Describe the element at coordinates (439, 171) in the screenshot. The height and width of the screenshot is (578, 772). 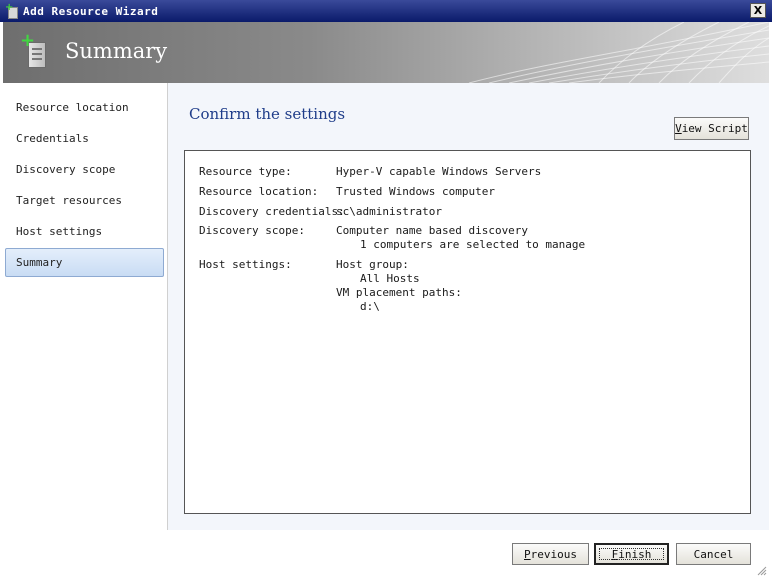
I see `summary-value: Hyper-V capable Windows Servers` at that location.